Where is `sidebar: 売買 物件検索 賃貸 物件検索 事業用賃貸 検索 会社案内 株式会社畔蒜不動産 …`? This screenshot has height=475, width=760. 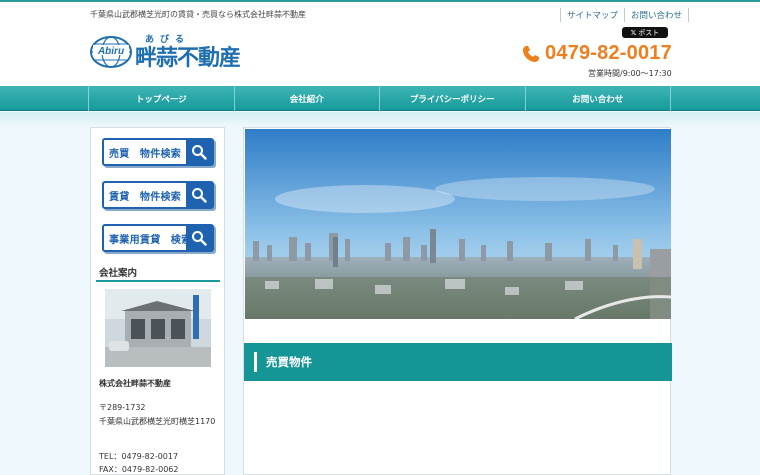
sidebar: 売買 物件検索 賃貸 物件検索 事業用賃貸 検索 会社案内 株式会社畔蒜不動産 … is located at coordinates (157, 301).